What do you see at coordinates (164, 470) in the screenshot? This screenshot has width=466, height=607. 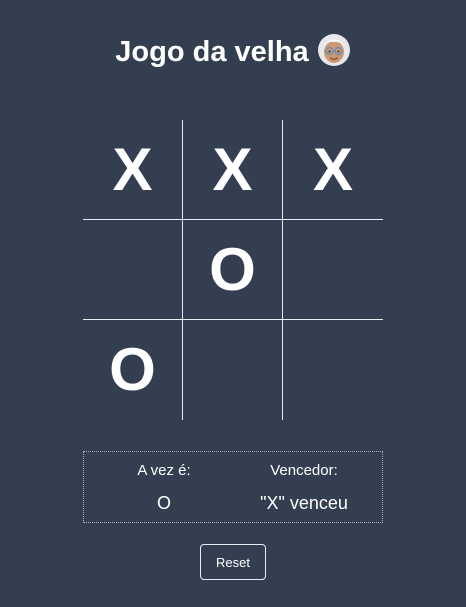 I see `turn-label: A vez é:` at bounding box center [164, 470].